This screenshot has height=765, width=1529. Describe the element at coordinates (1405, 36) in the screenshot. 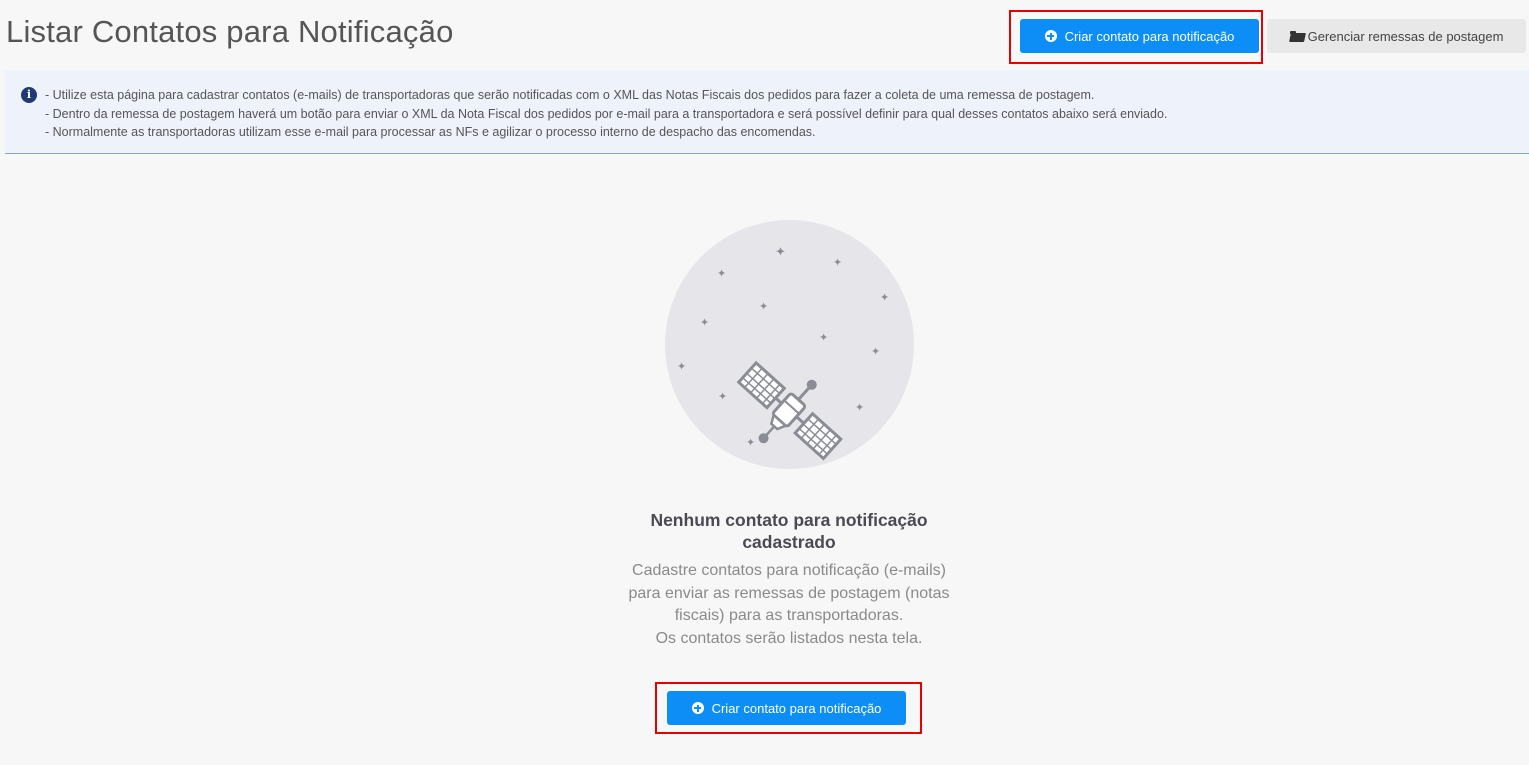

I see `manage-shipments-button-label: Gerenciar remessas de postagem` at that location.